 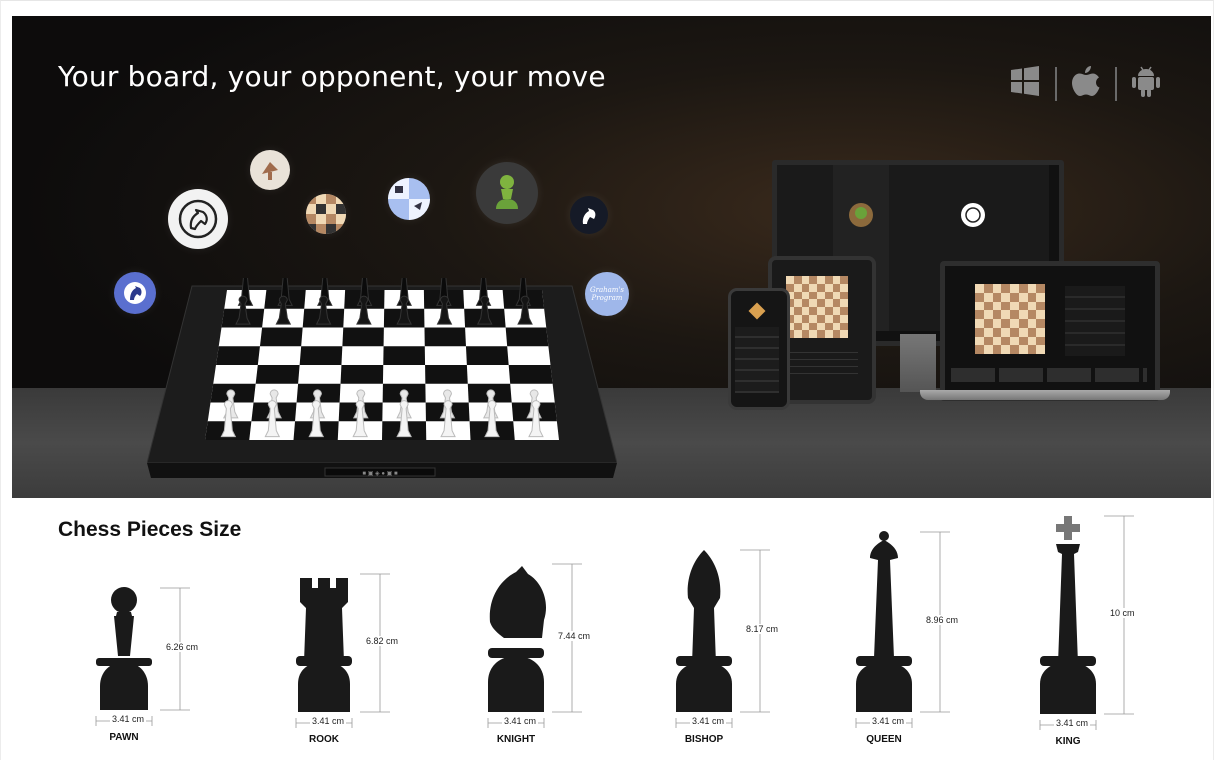 I want to click on piece-rook: 6.82 cm 3.41 cm ROOK, so click(x=360, y=666).